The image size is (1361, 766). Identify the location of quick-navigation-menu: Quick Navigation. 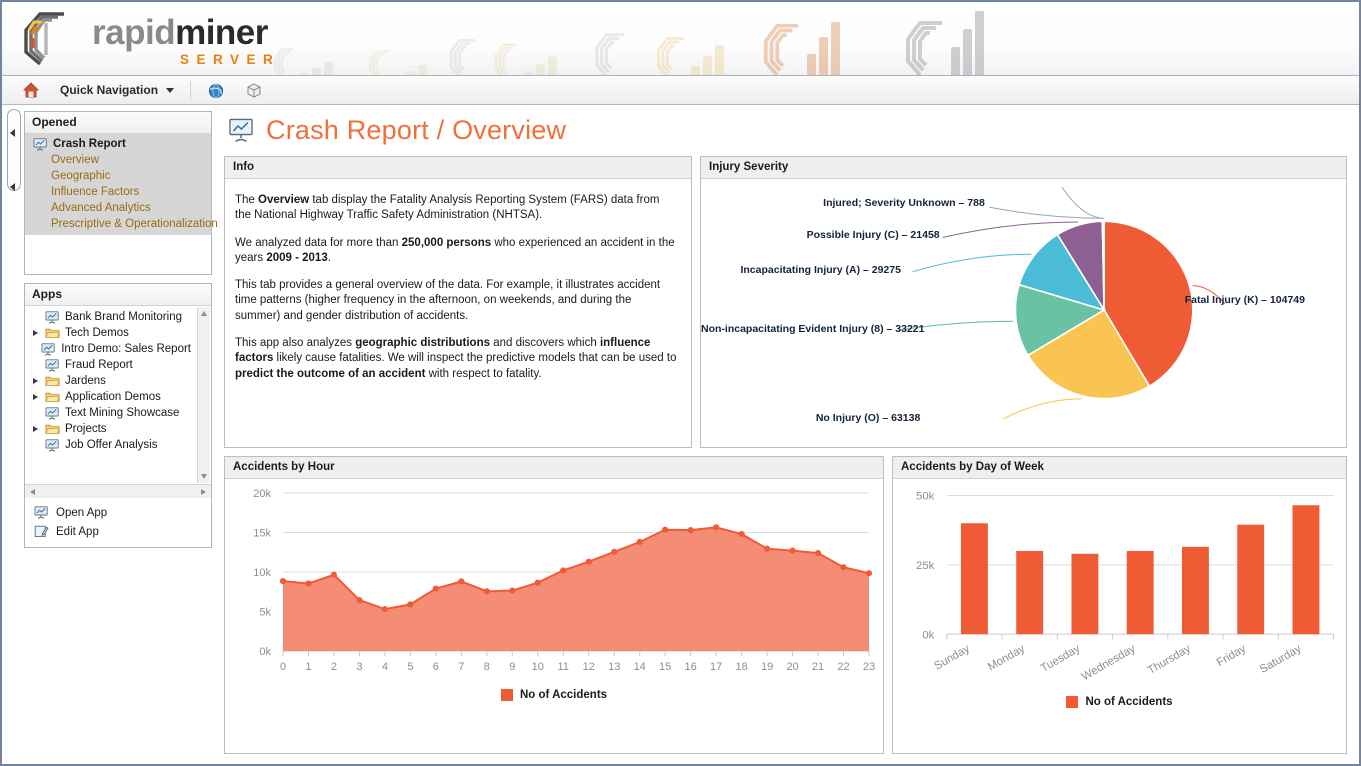
(117, 90).